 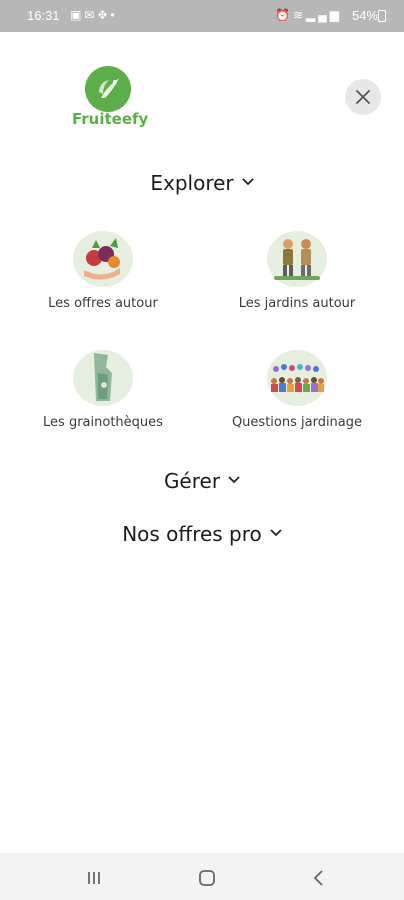 I want to click on gardeners-illustration, so click(x=297, y=259).